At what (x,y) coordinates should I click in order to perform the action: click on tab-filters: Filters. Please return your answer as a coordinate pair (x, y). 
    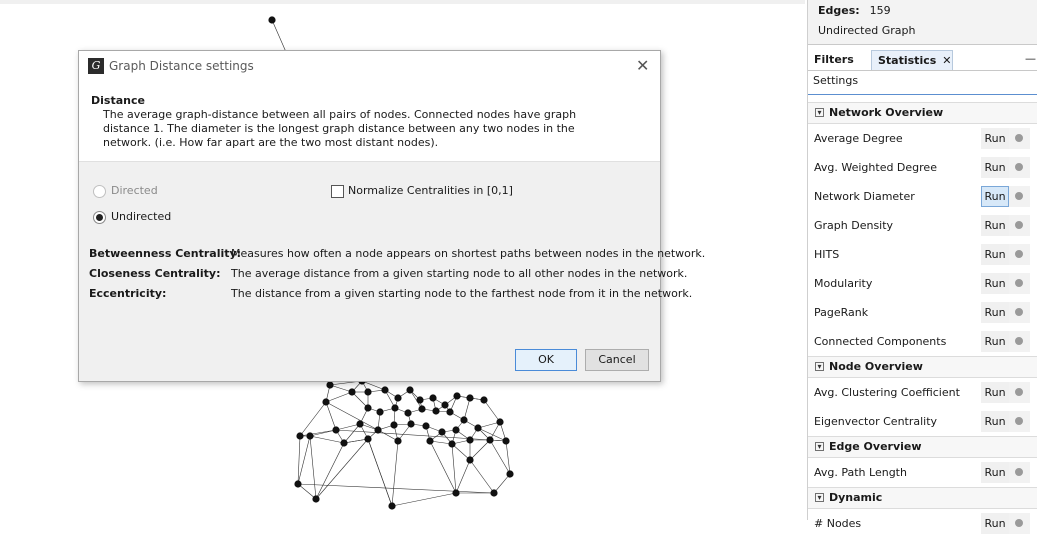
    Looking at the image, I should click on (840, 59).